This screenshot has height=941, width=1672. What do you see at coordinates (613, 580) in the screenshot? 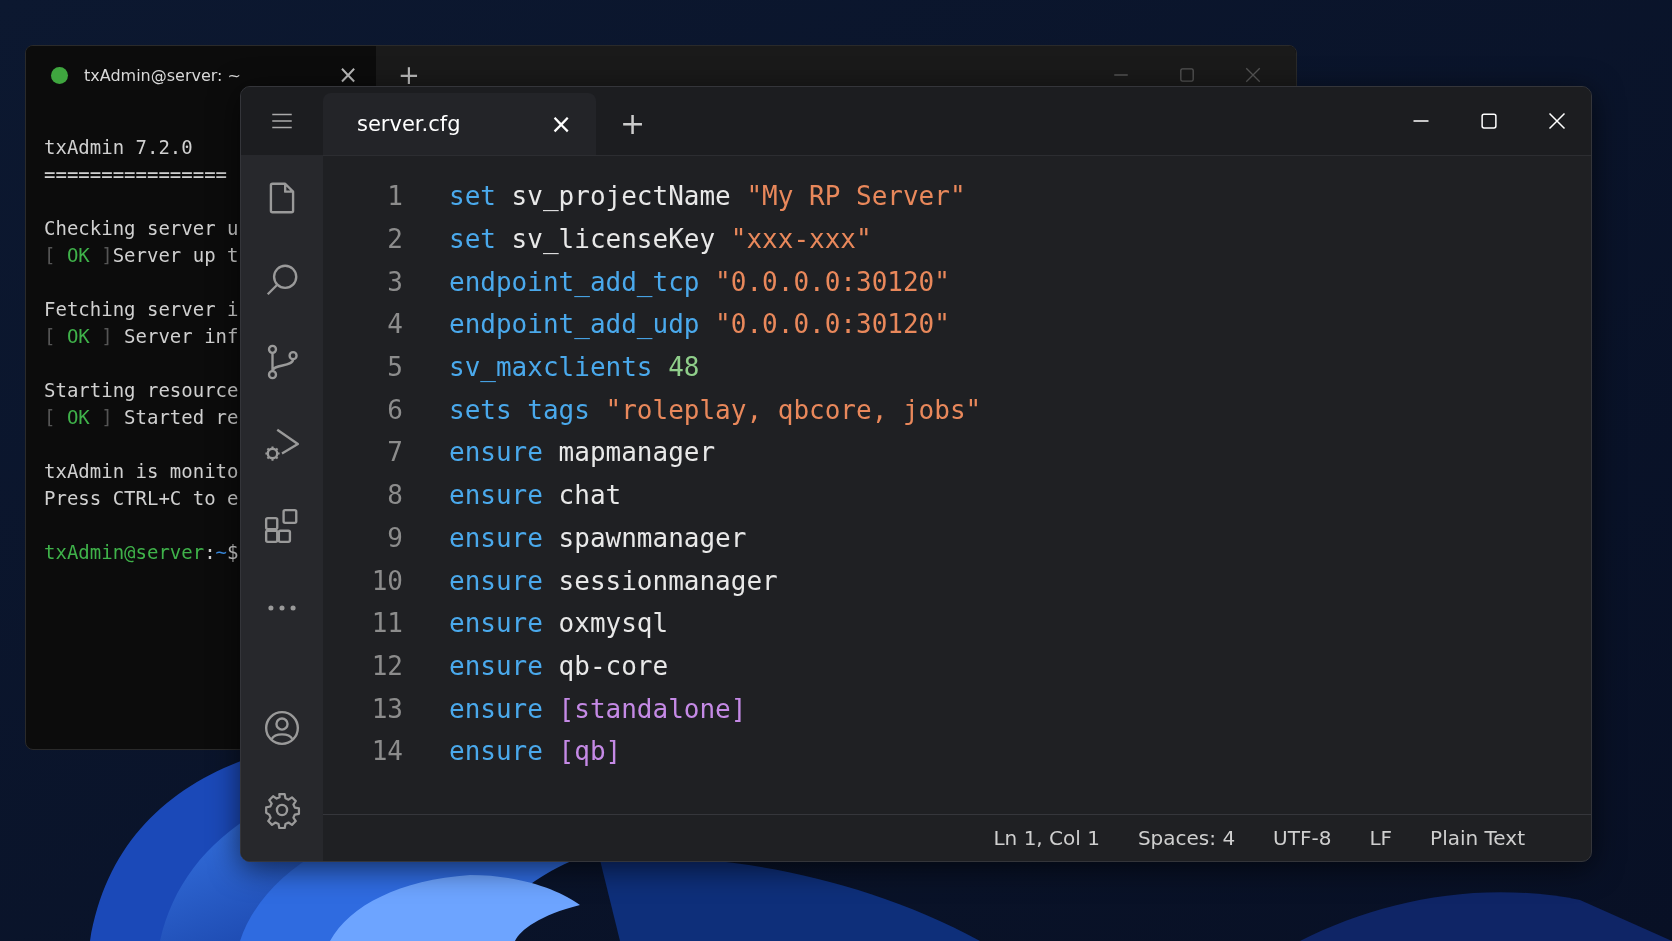
I see `code-line: ensure sessionmanager` at bounding box center [613, 580].